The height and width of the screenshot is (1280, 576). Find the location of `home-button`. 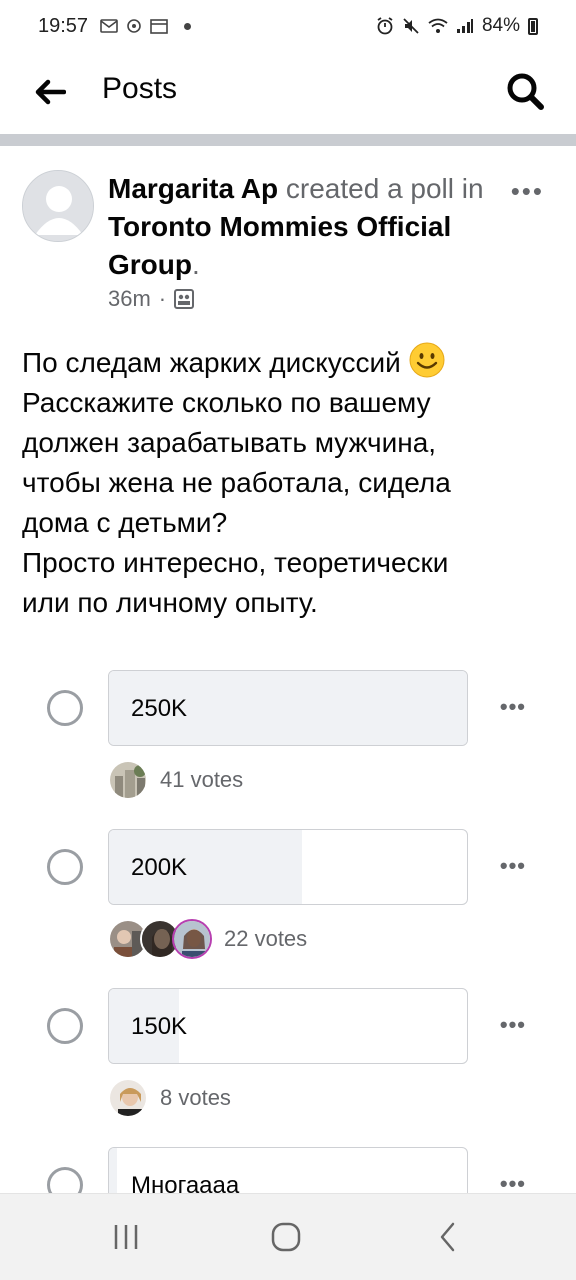

home-button is located at coordinates (286, 1237).